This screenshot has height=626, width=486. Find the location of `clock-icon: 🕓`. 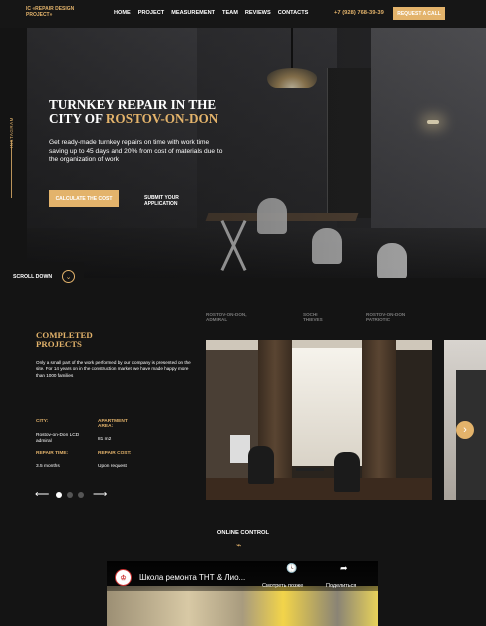

clock-icon: 🕓 is located at coordinates (291, 568).